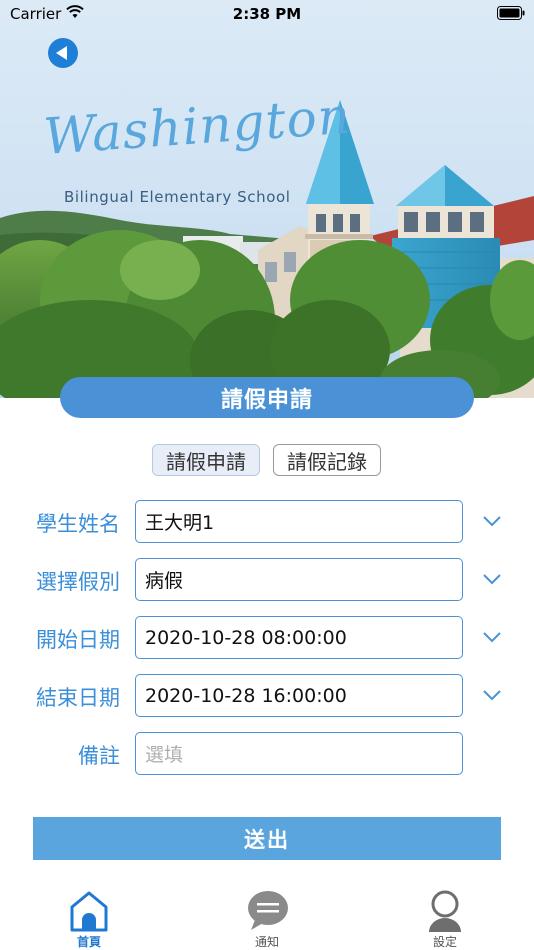 The height and width of the screenshot is (950, 534). Describe the element at coordinates (99, 756) in the screenshot. I see `note-label: 備註` at that location.